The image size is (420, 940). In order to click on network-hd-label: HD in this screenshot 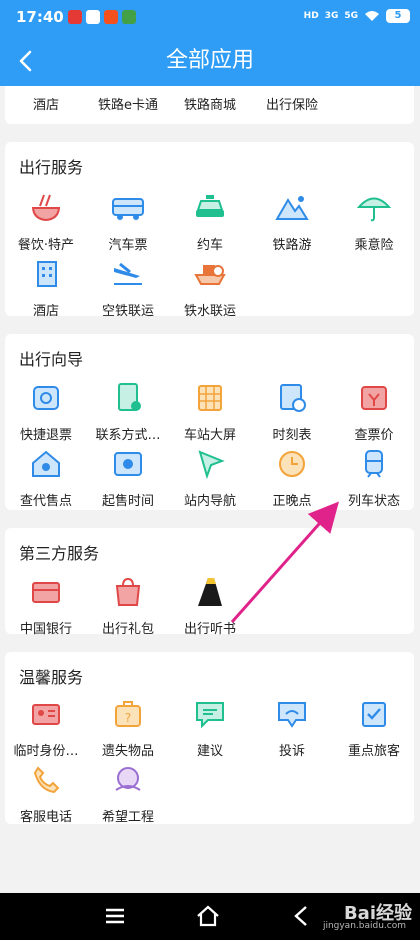, I will do `click(311, 16)`.